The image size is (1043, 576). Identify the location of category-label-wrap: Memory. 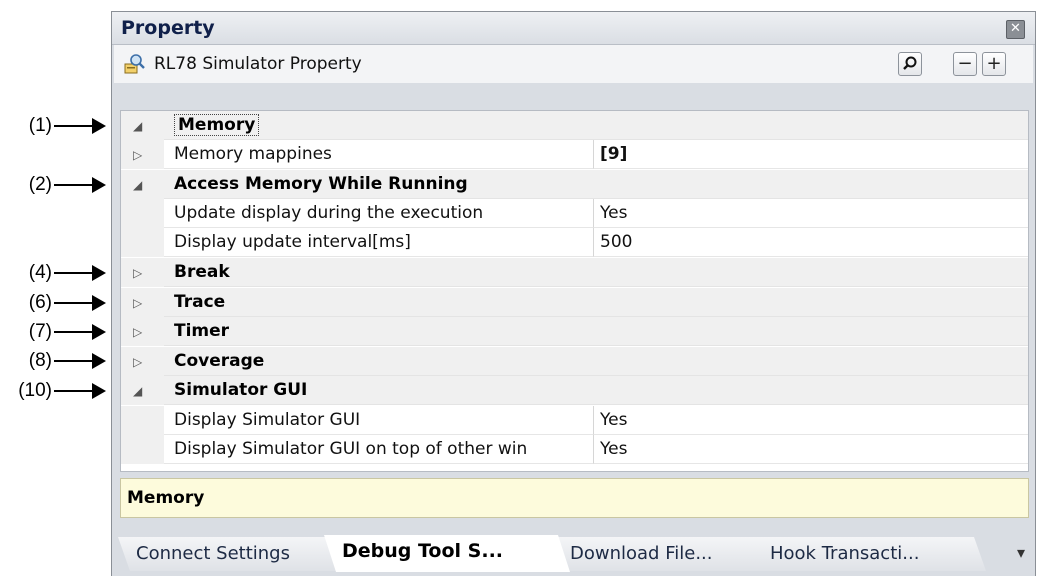
(596, 125).